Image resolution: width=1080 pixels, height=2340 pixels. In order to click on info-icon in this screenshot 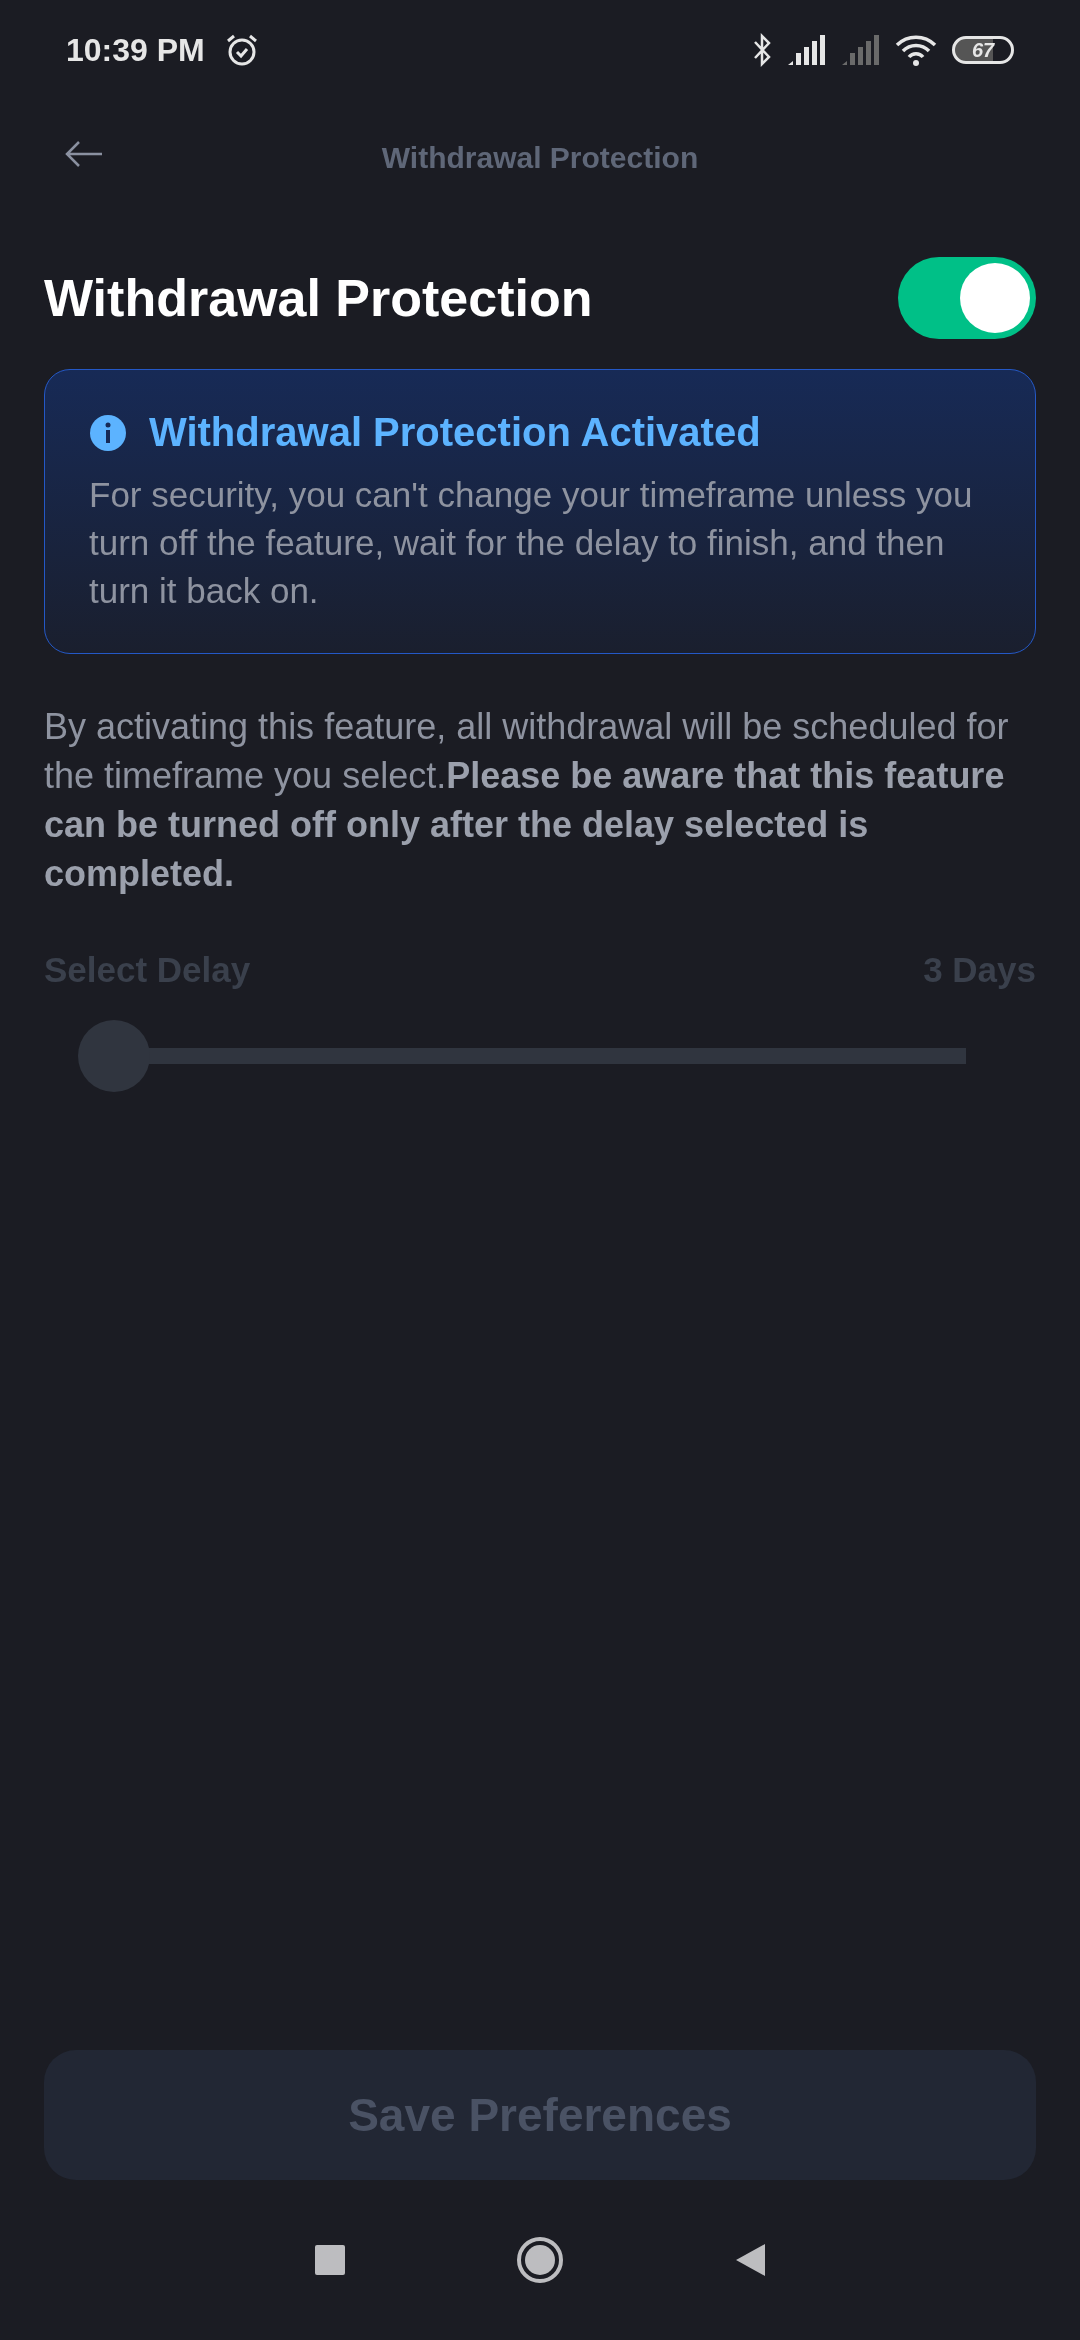, I will do `click(108, 432)`.